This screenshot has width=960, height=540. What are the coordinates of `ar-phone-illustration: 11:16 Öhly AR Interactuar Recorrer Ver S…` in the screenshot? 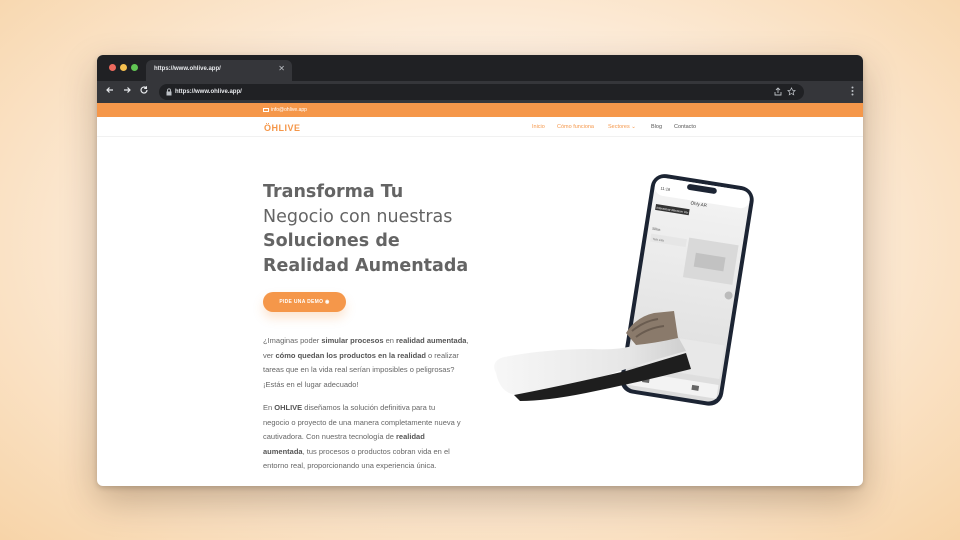 It's located at (624, 290).